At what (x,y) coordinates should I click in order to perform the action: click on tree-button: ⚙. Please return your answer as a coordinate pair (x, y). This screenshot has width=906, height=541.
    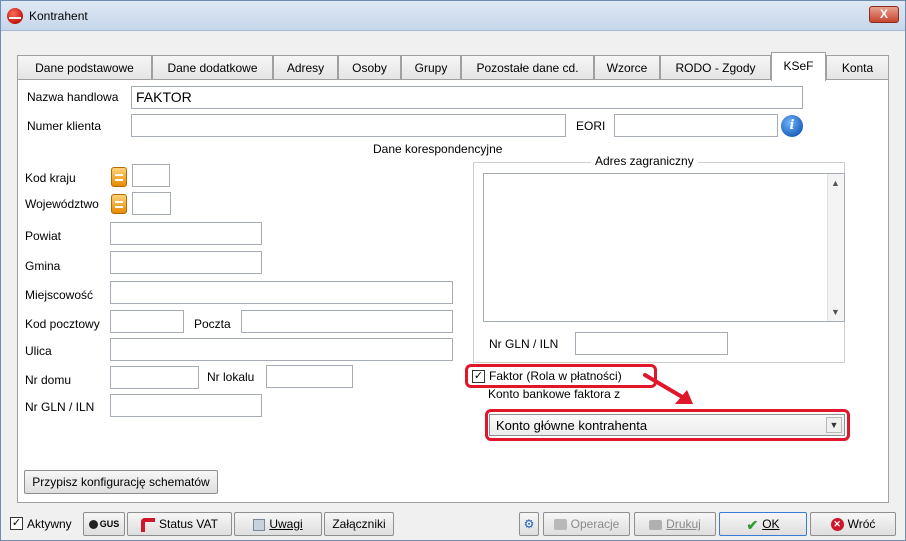
    Looking at the image, I should click on (529, 524).